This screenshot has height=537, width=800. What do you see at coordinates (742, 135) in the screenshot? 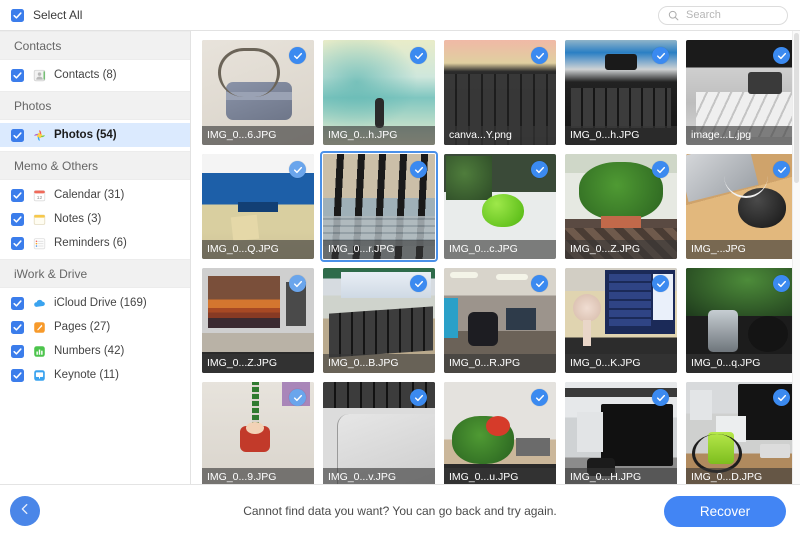
I see `thumbnail-filename: image...L.jpg` at bounding box center [742, 135].